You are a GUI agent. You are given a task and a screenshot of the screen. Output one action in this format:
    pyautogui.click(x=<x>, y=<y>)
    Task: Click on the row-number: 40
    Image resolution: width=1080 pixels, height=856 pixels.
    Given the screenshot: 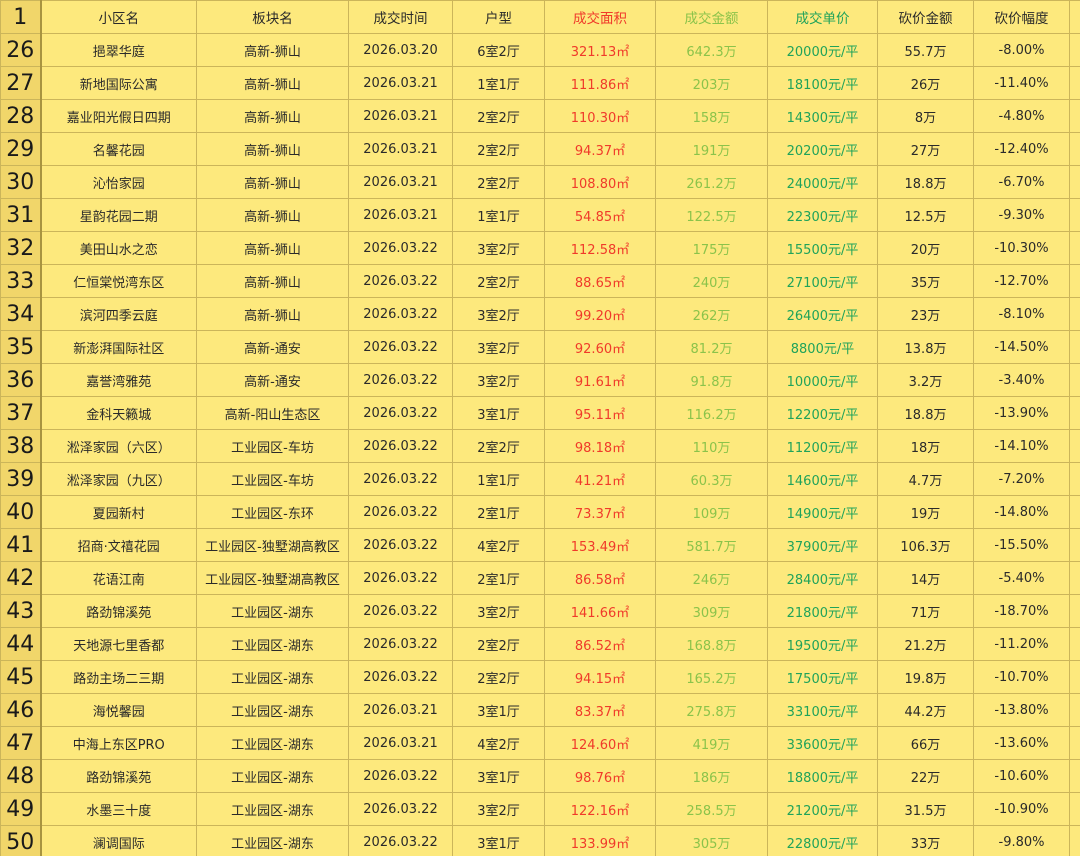 What is the action you would take?
    pyautogui.click(x=21, y=512)
    